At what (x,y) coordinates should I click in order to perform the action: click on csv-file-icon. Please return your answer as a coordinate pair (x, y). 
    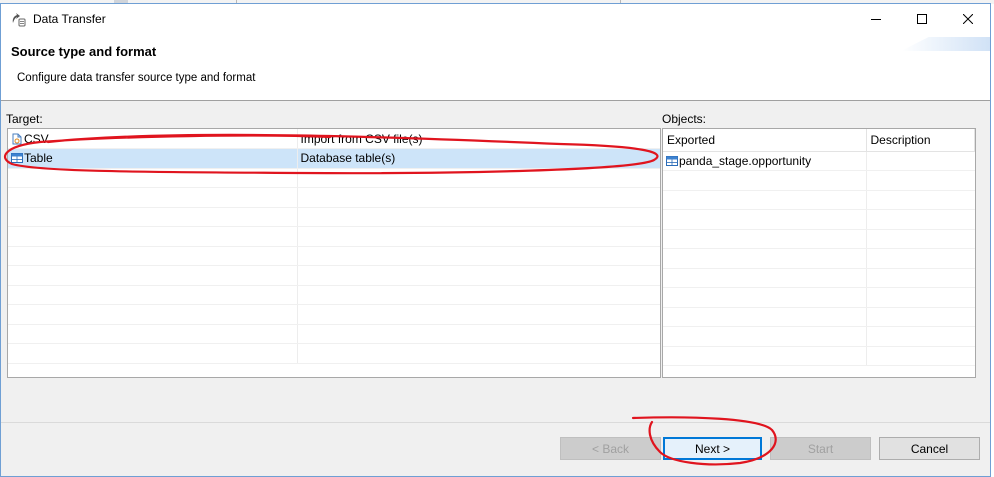
    Looking at the image, I should click on (17, 138).